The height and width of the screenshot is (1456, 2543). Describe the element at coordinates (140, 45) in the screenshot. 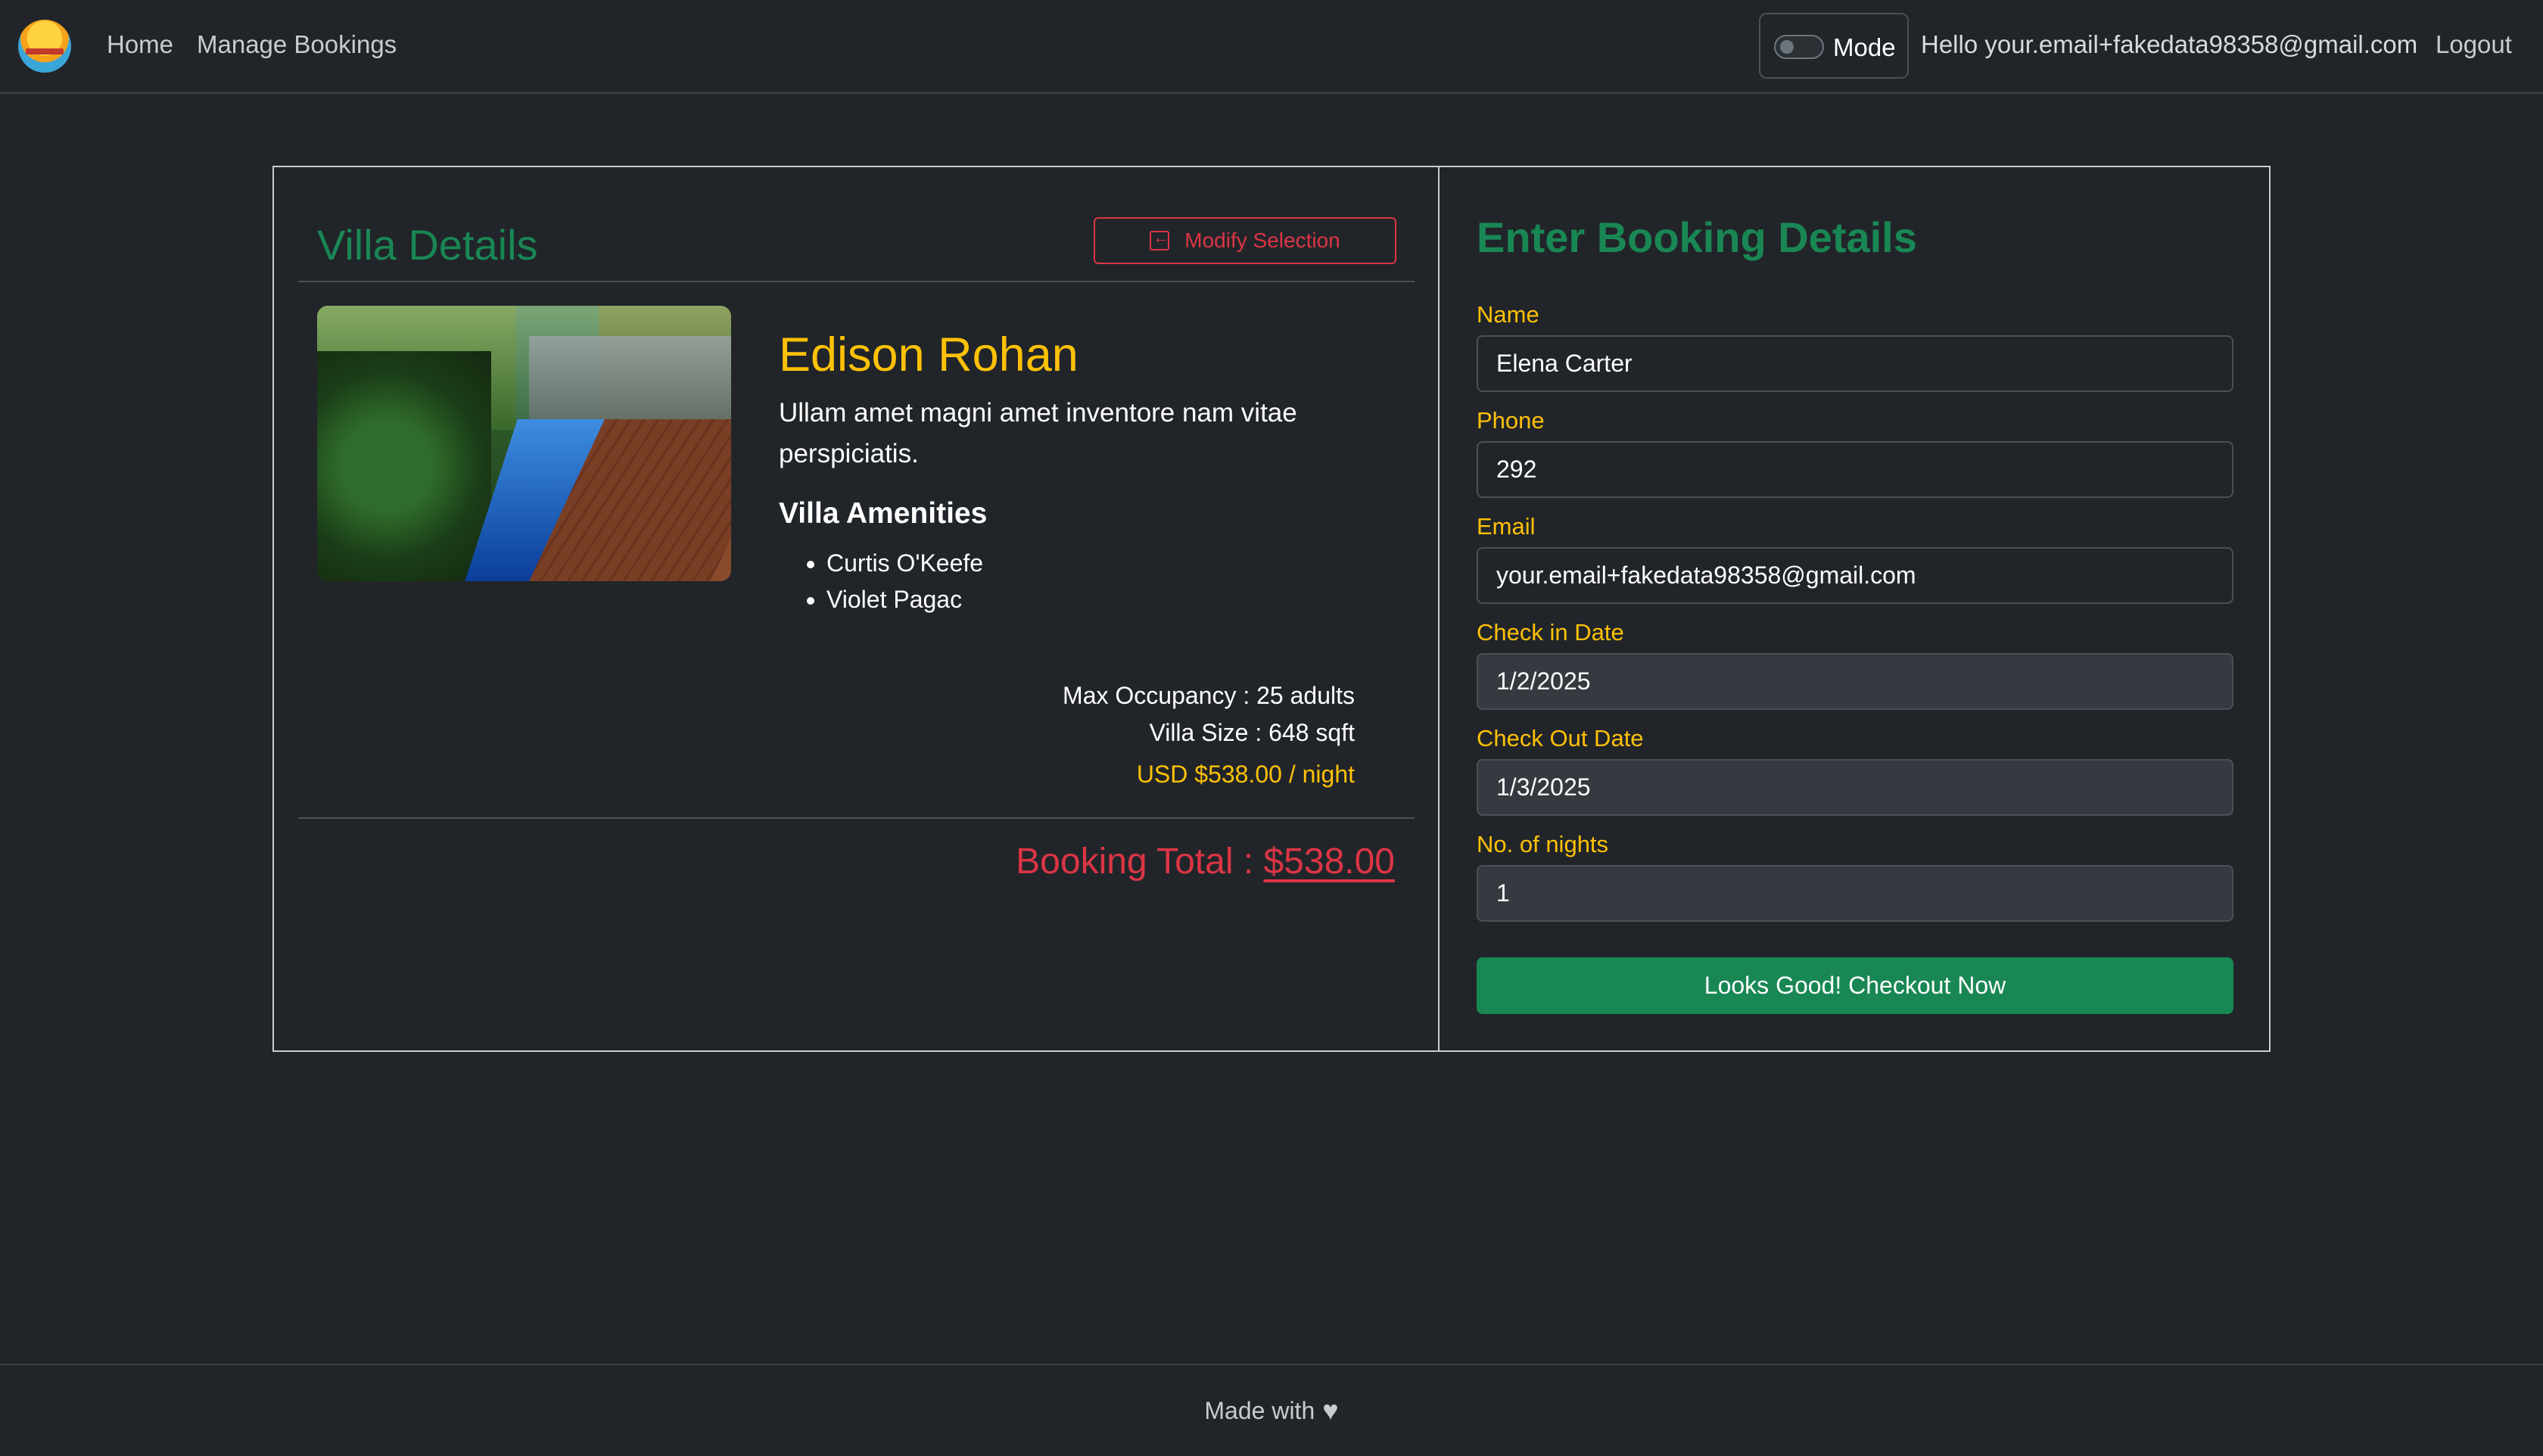

I see `nav-home-link: Home` at that location.